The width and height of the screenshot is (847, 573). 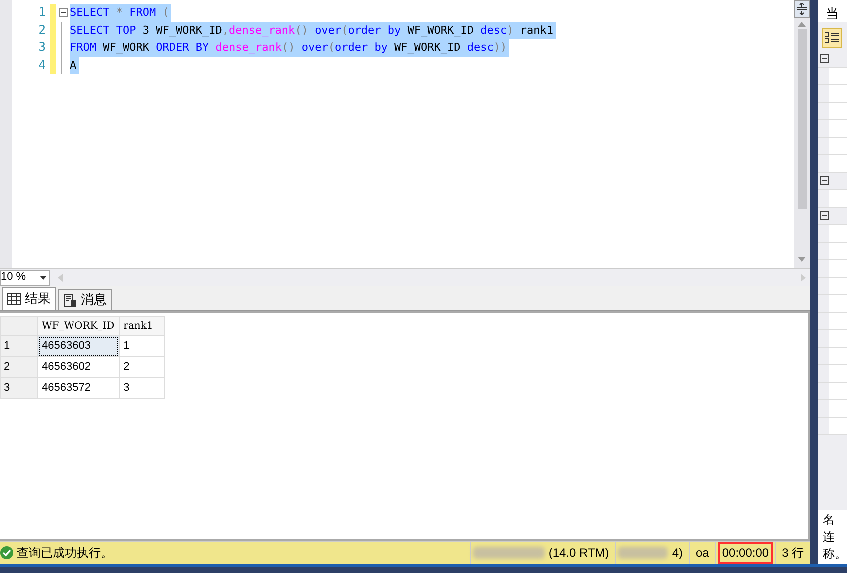 I want to click on scroll-left-icon, so click(x=60, y=278).